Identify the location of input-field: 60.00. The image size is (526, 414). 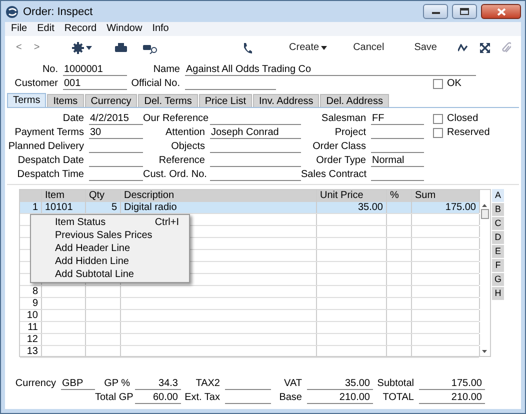
(158, 398).